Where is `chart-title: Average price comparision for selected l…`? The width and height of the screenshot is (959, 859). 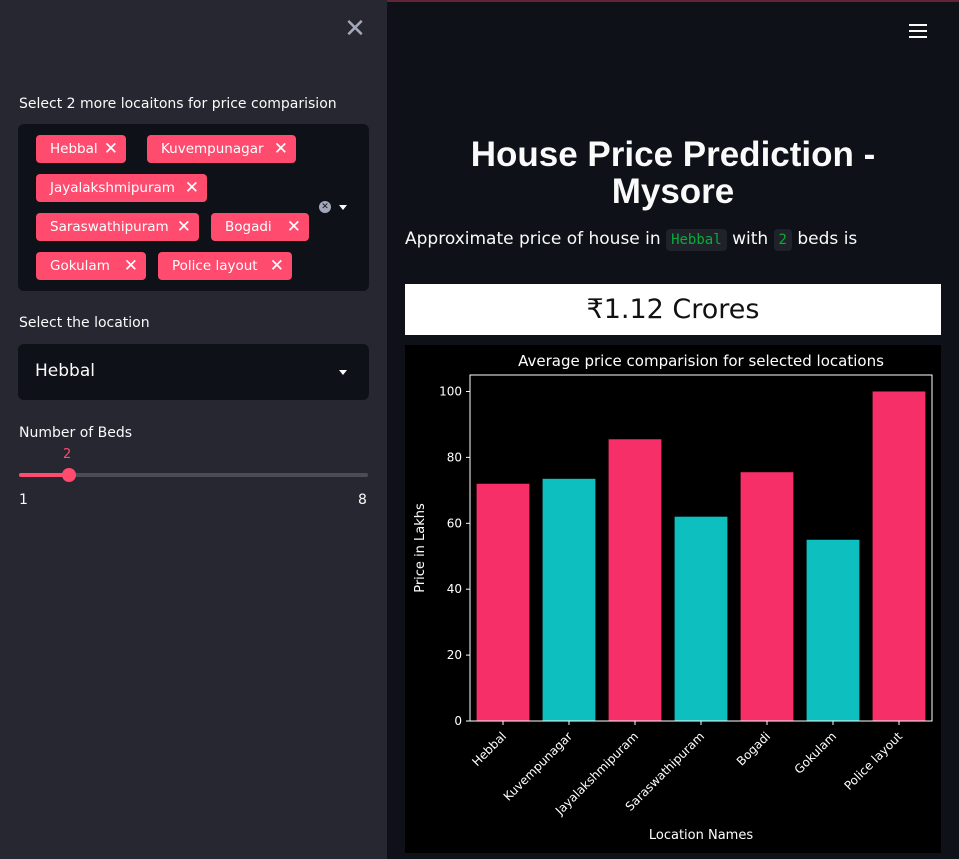
chart-title: Average price comparision for selected l… is located at coordinates (701, 361).